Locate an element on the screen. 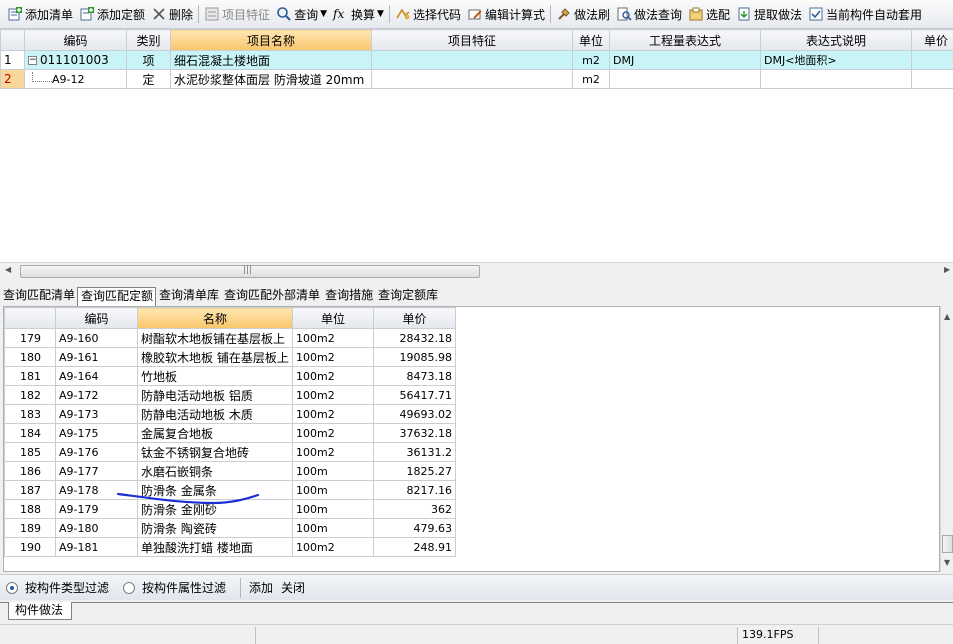  cell-type: 定 is located at coordinates (148, 79).